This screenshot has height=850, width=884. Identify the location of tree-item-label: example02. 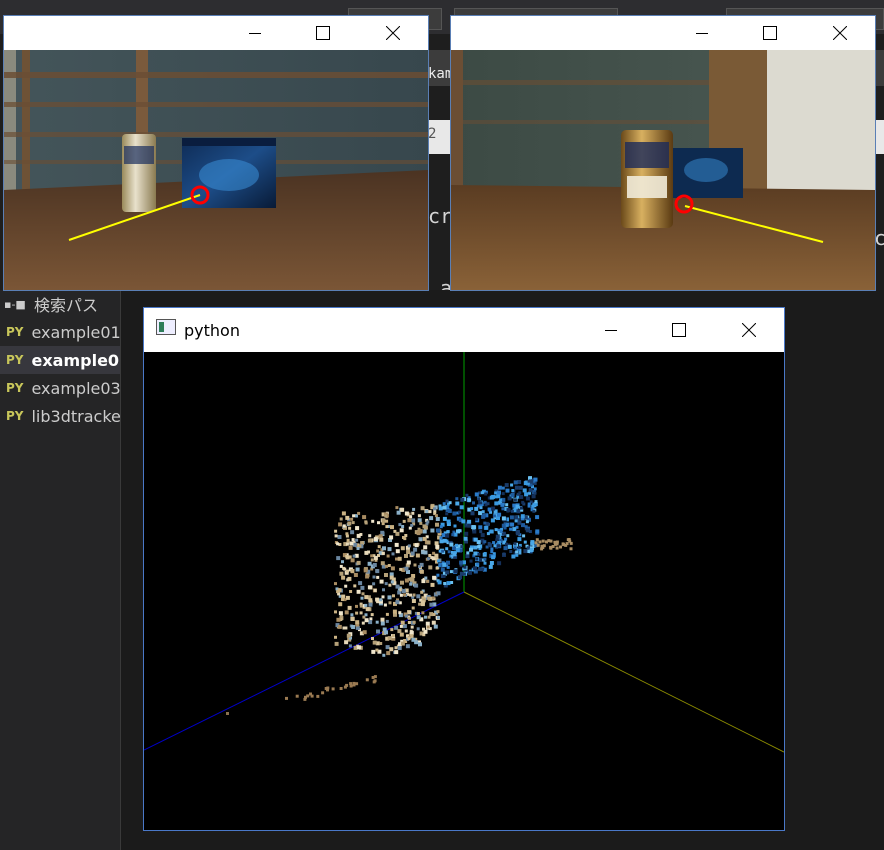
(75, 360).